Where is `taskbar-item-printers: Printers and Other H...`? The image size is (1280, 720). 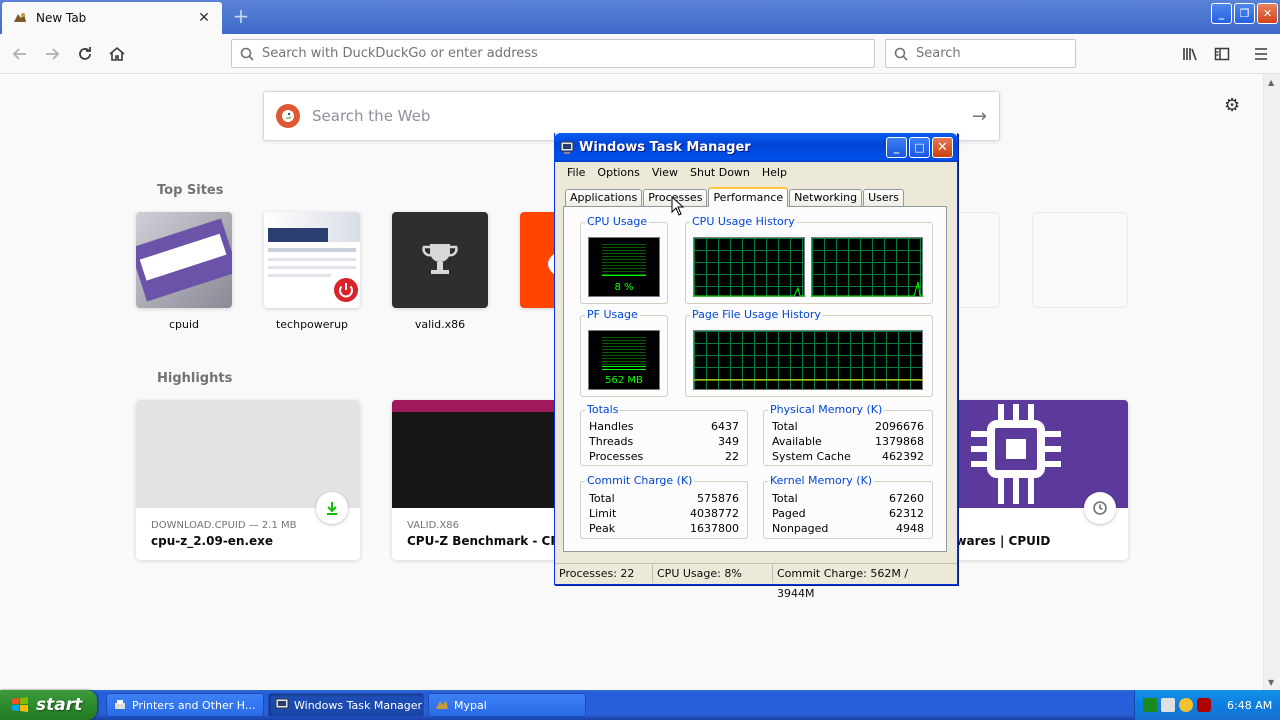
taskbar-item-printers: Printers and Other H... is located at coordinates (185, 705).